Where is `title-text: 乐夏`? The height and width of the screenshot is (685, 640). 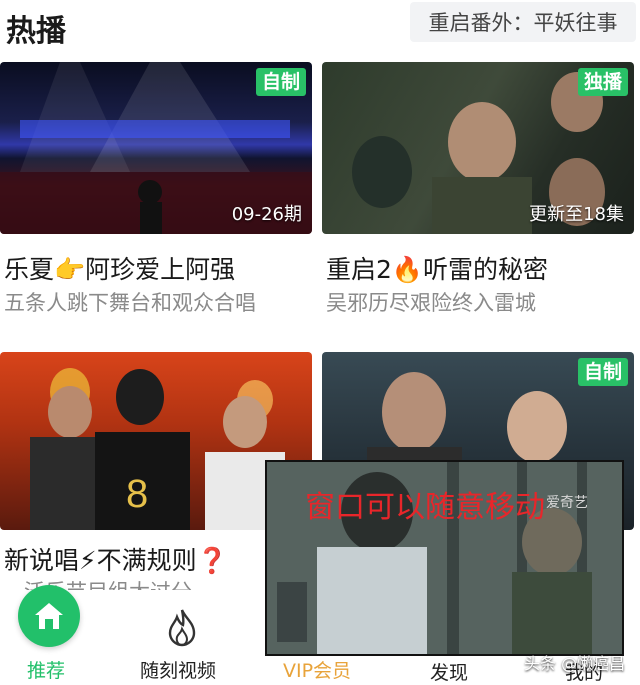 title-text: 乐夏 is located at coordinates (29, 269).